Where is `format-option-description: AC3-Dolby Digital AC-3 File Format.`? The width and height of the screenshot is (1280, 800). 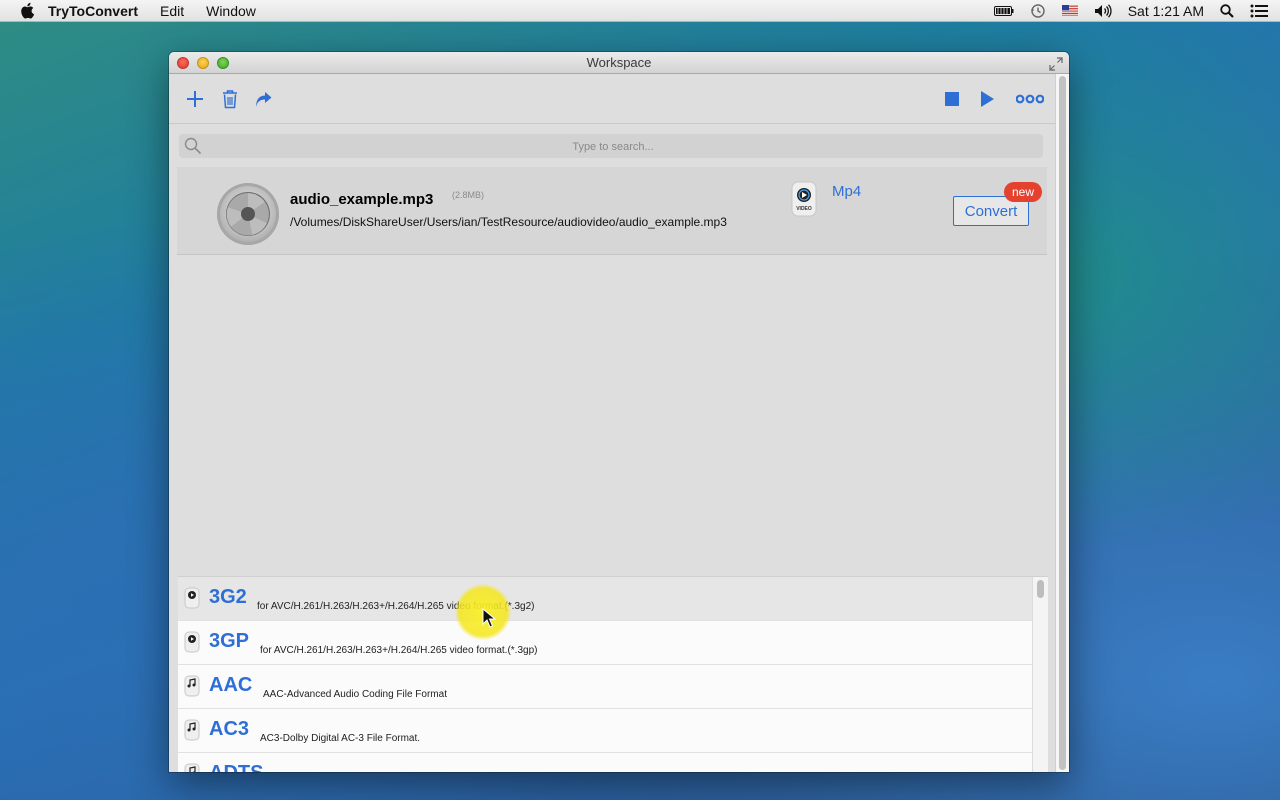 format-option-description: AC3-Dolby Digital AC-3 File Format. is located at coordinates (340, 738).